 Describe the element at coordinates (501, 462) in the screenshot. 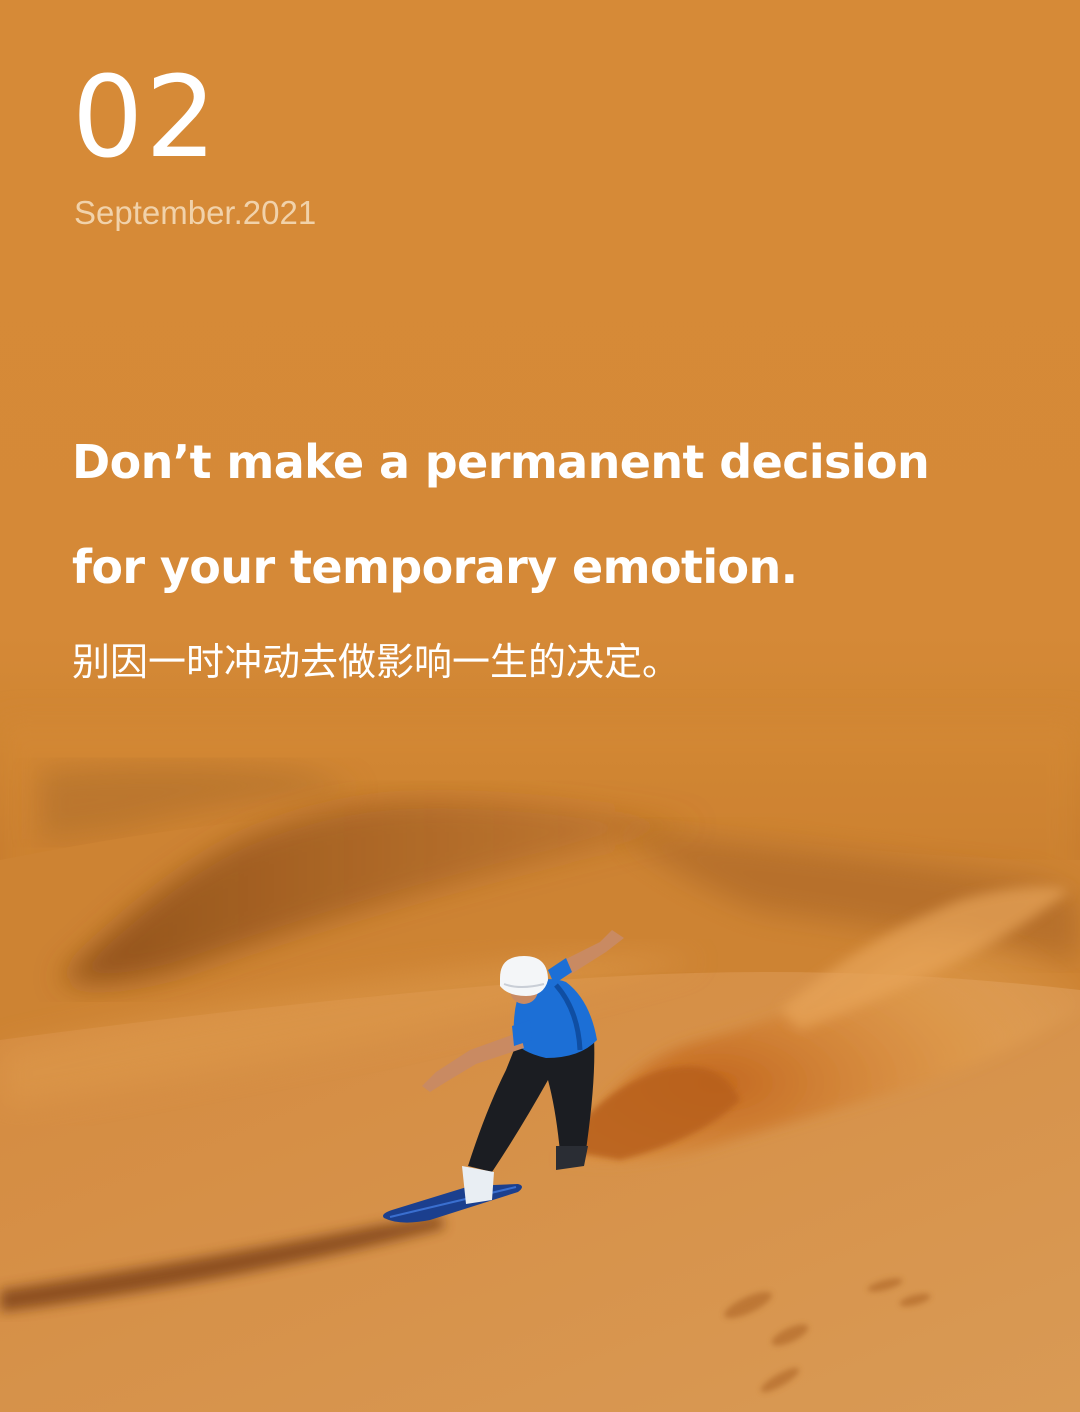

I see `quote-english-line-1: Don’t make a permanent decision` at that location.